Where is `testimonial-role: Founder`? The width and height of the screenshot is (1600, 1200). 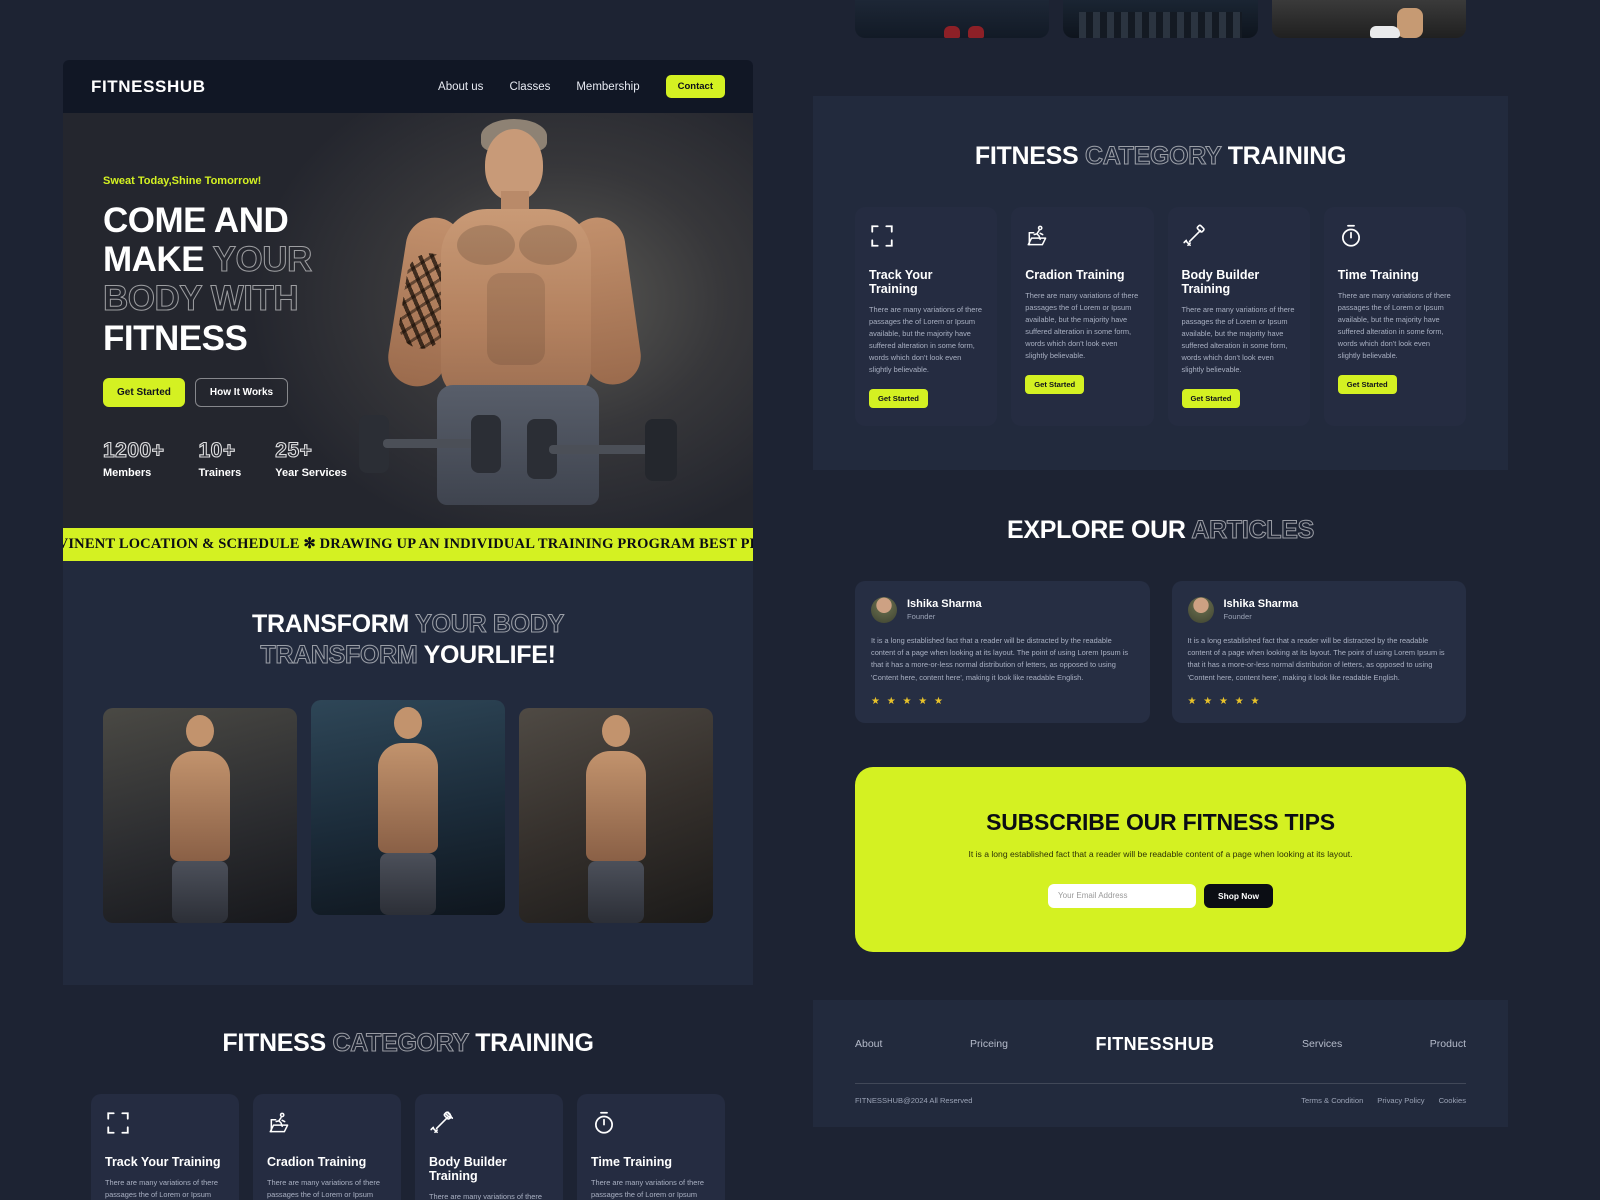
testimonial-role: Founder is located at coordinates (1237, 617).